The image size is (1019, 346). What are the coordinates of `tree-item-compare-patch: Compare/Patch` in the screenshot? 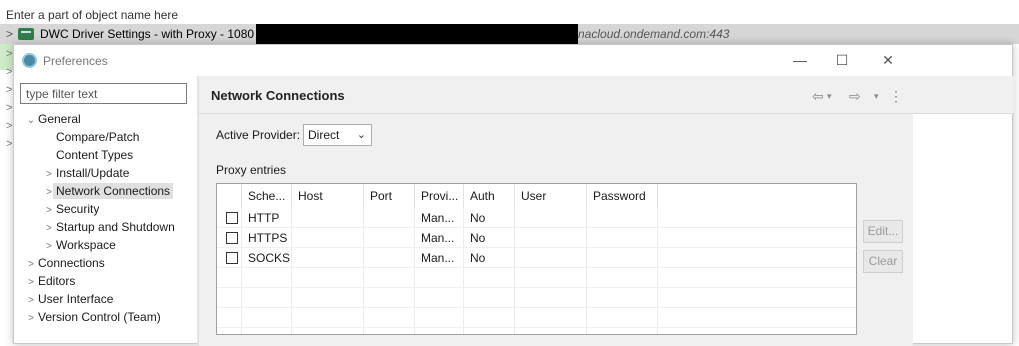 It's located at (90, 137).